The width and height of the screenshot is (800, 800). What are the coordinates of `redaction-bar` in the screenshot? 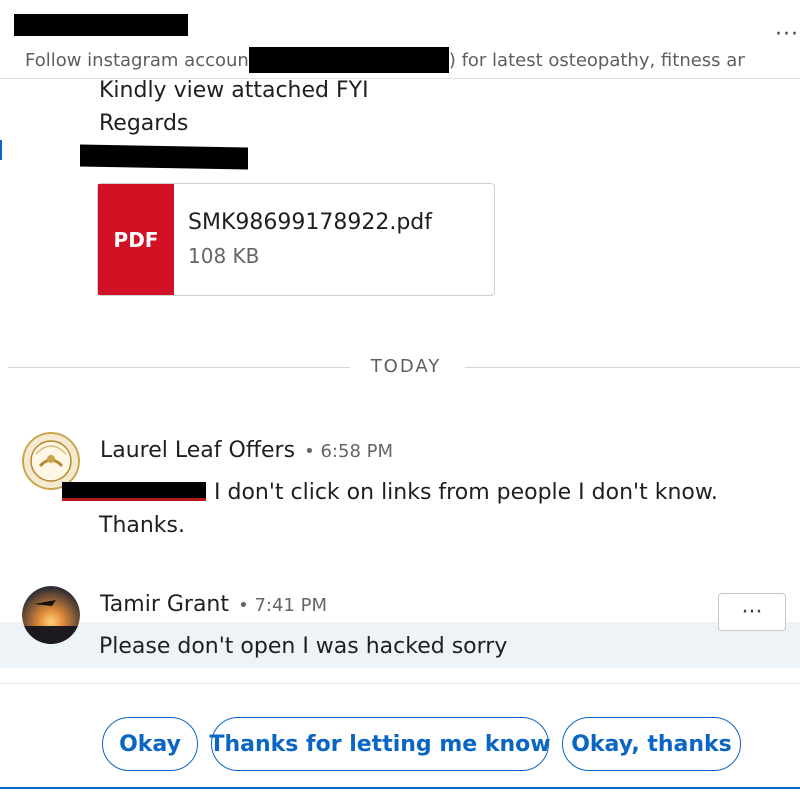 It's located at (348, 60).